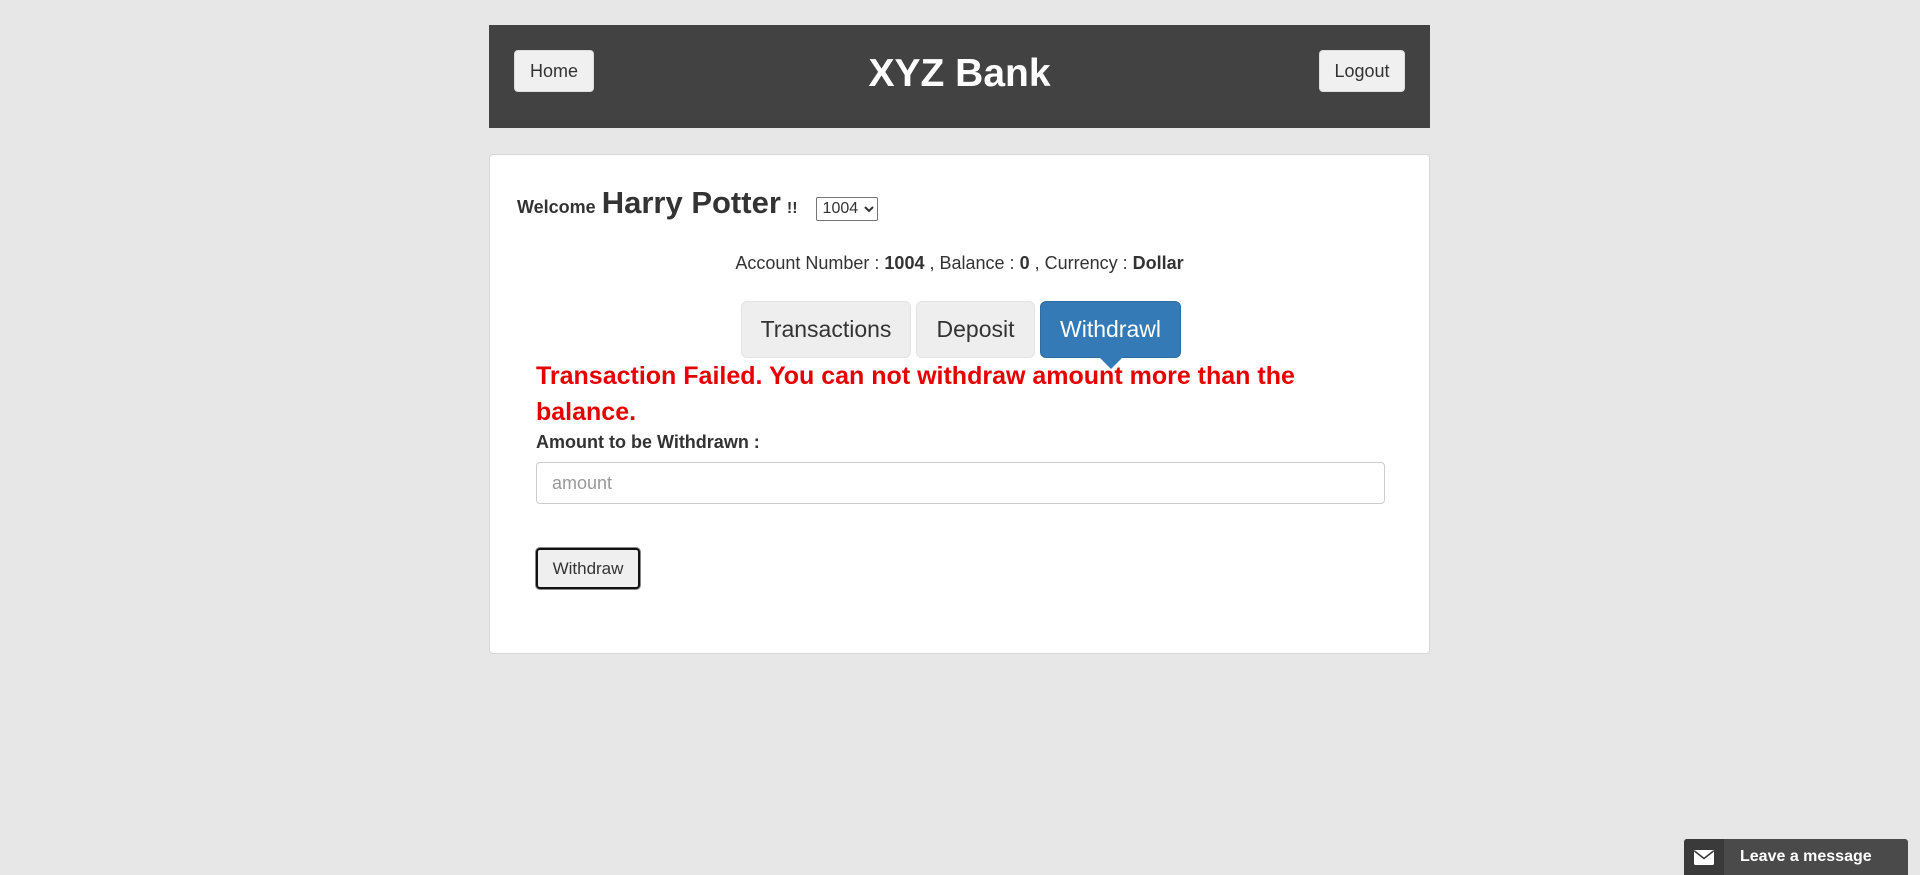 Image resolution: width=1920 pixels, height=875 pixels. Describe the element at coordinates (1704, 857) in the screenshot. I see `envelope-icon` at that location.